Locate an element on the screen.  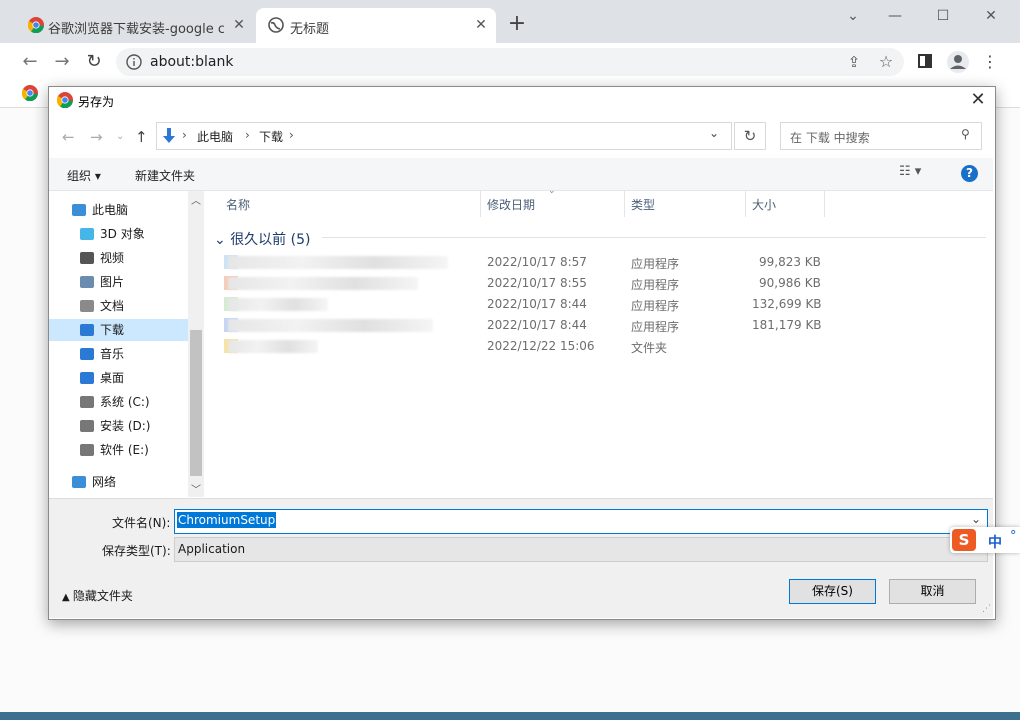
filetype-select is located at coordinates (581, 549).